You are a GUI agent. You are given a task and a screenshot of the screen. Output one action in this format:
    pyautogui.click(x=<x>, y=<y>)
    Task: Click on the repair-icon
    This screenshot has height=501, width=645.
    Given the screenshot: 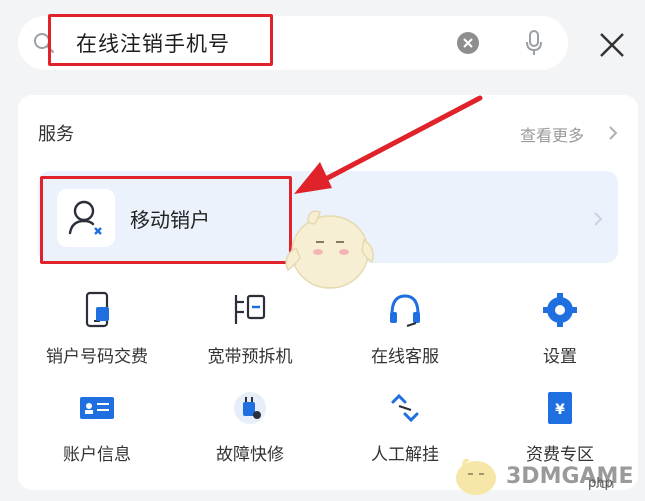 What is the action you would take?
    pyautogui.click(x=250, y=408)
    